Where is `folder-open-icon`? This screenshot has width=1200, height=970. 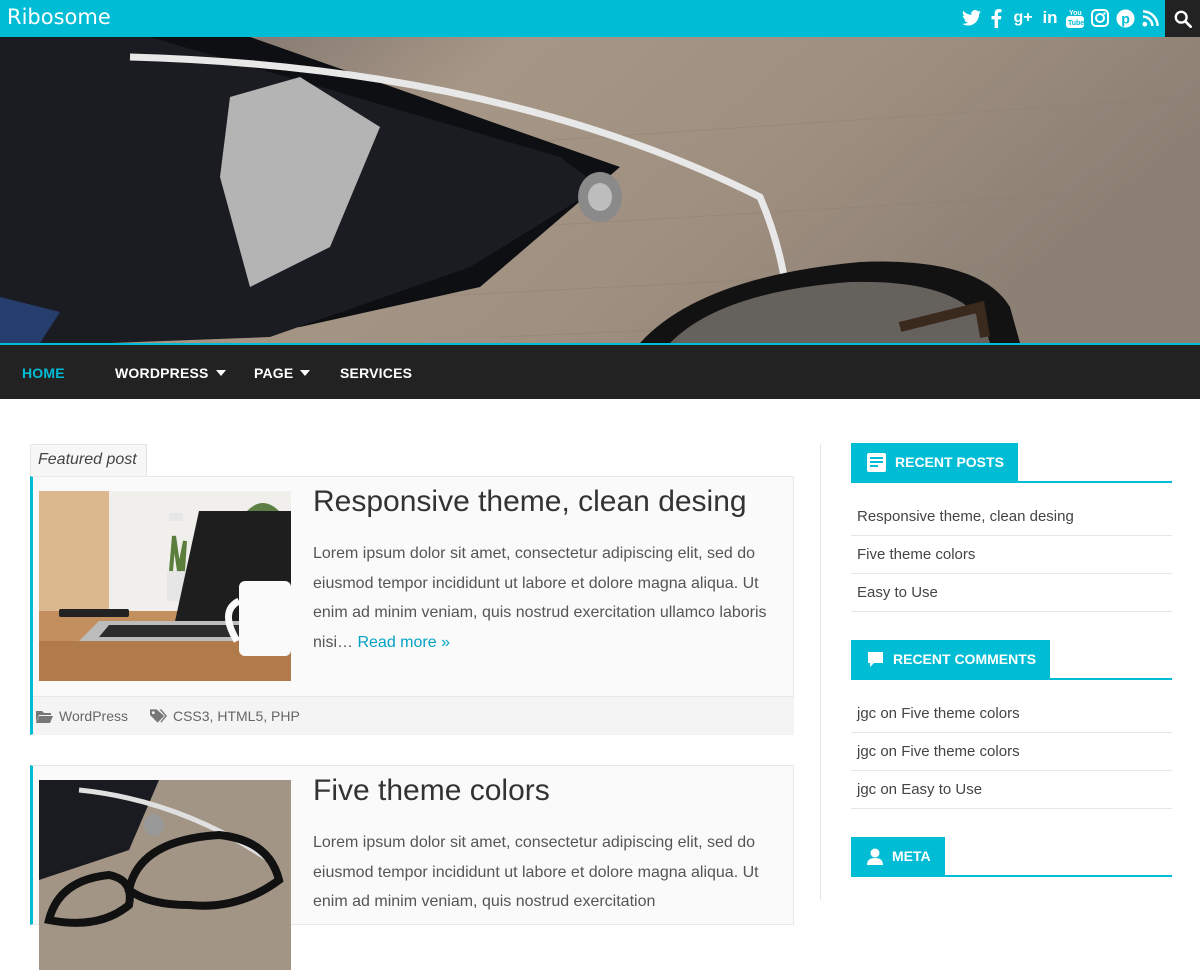 folder-open-icon is located at coordinates (44, 716).